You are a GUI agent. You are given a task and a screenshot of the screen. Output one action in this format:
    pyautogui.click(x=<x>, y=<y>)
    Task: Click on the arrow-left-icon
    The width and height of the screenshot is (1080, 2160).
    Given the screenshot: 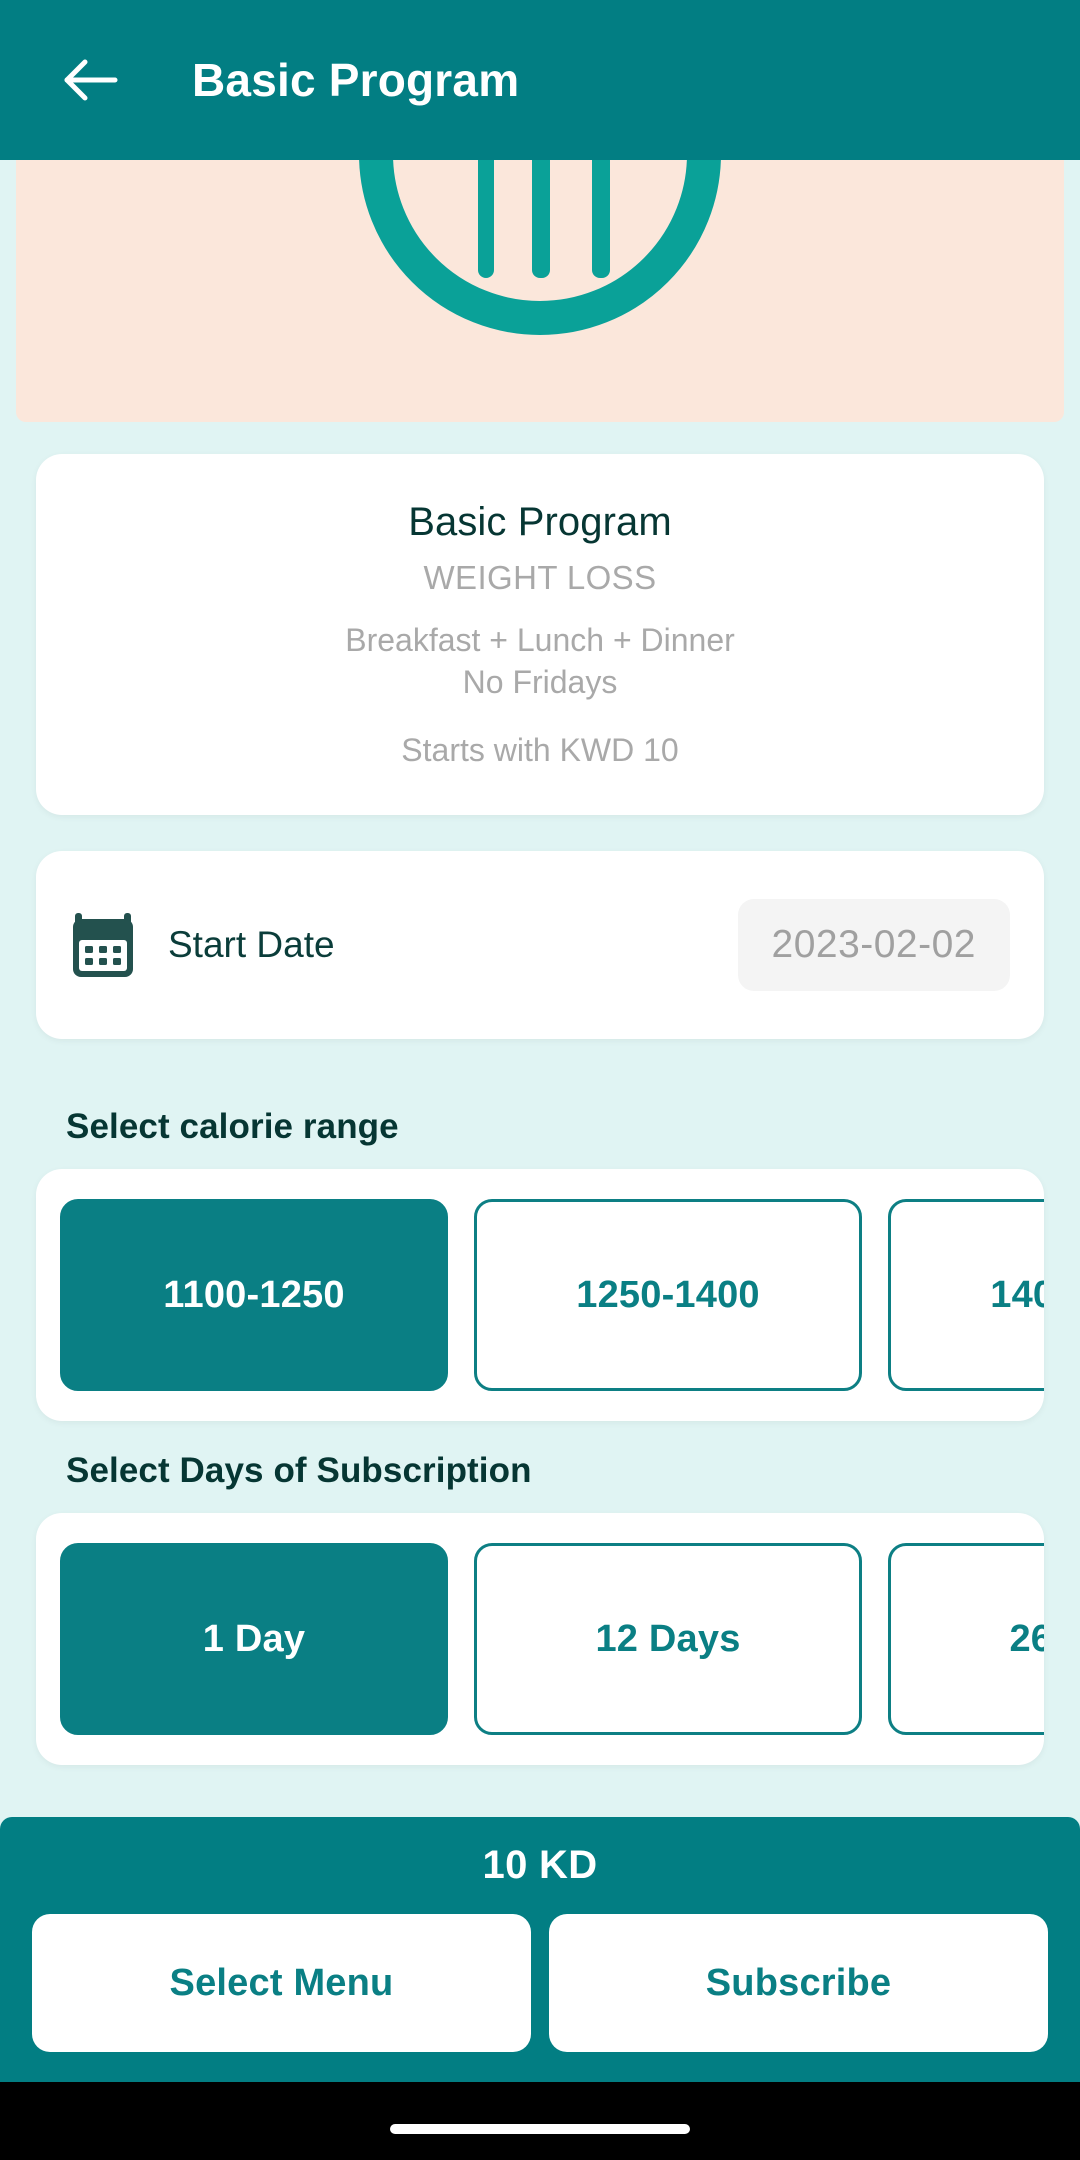 What is the action you would take?
    pyautogui.click(x=91, y=80)
    